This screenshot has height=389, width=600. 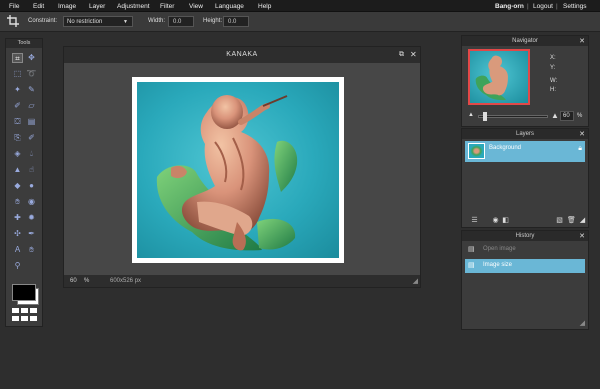 What do you see at coordinates (559, 220) in the screenshot?
I see `new-layer-icon: ▧` at bounding box center [559, 220].